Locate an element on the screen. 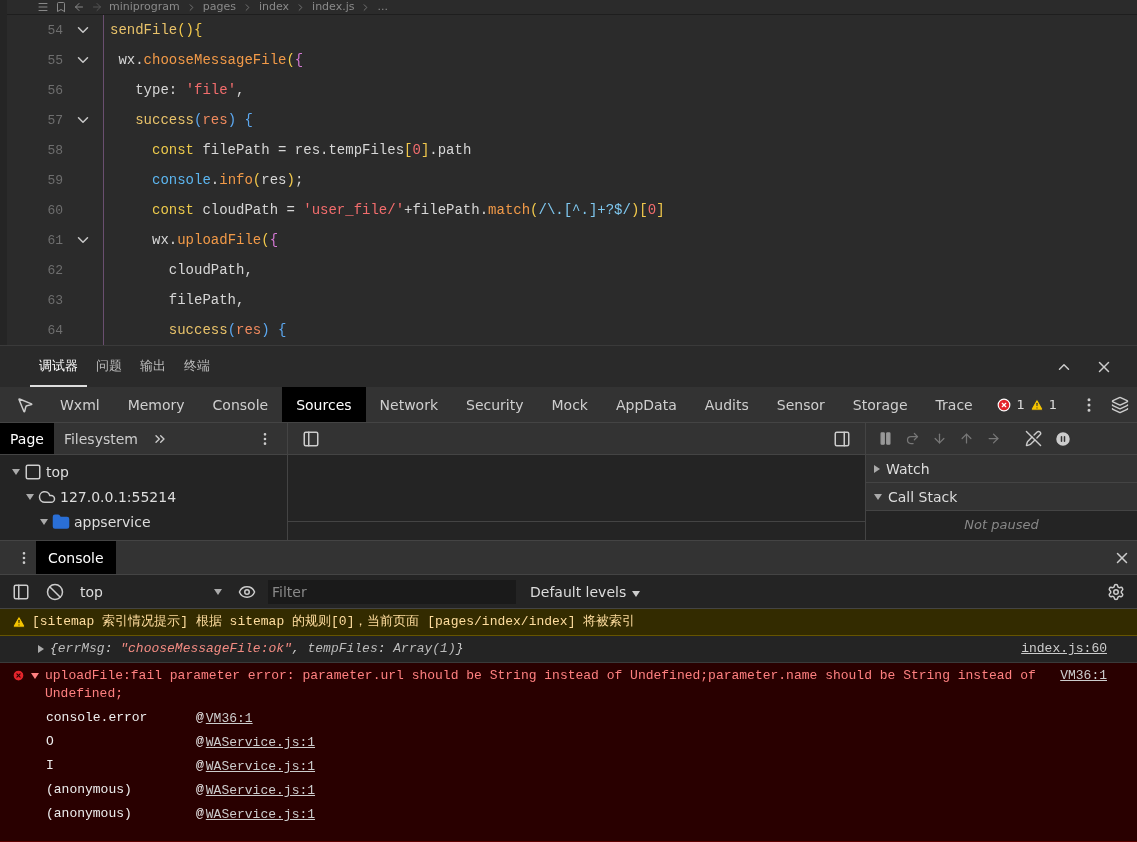 Image resolution: width=1137 pixels, height=842 pixels. line-number: 64 is located at coordinates (54, 330).